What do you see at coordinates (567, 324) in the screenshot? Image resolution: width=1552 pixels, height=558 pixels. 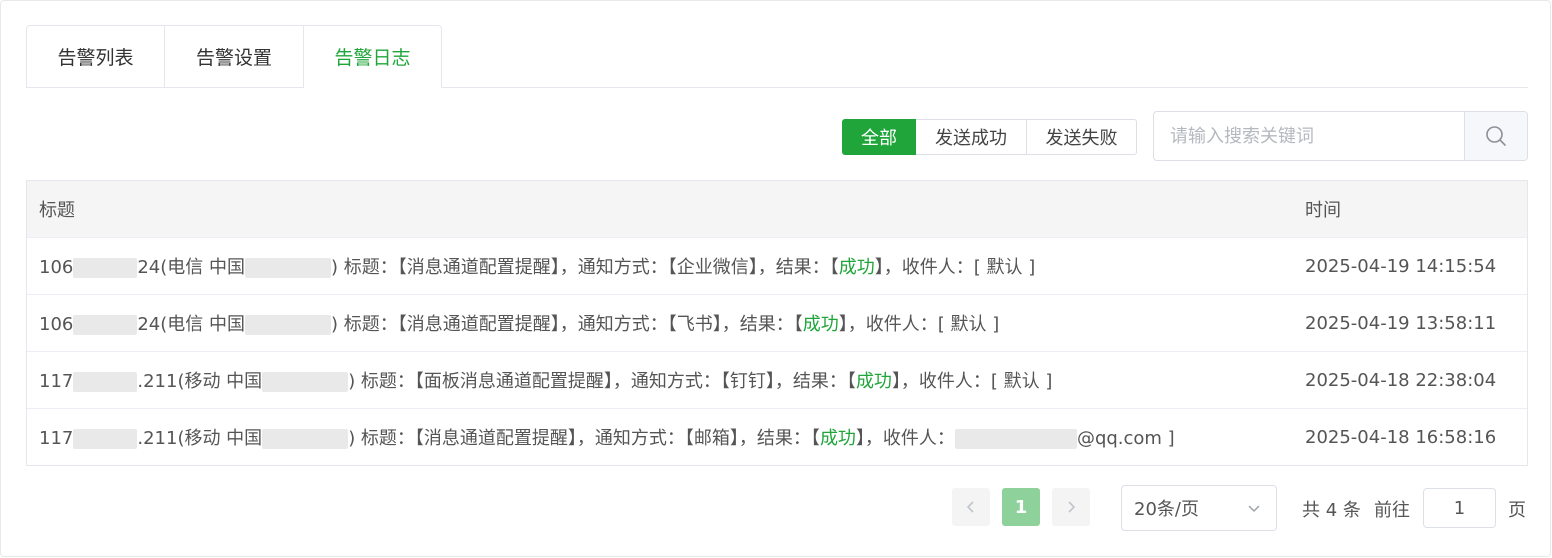 I see `row-message: ) 标题：【消息通道配置提醒】，通知方式：【飞书】，结果：【` at bounding box center [567, 324].